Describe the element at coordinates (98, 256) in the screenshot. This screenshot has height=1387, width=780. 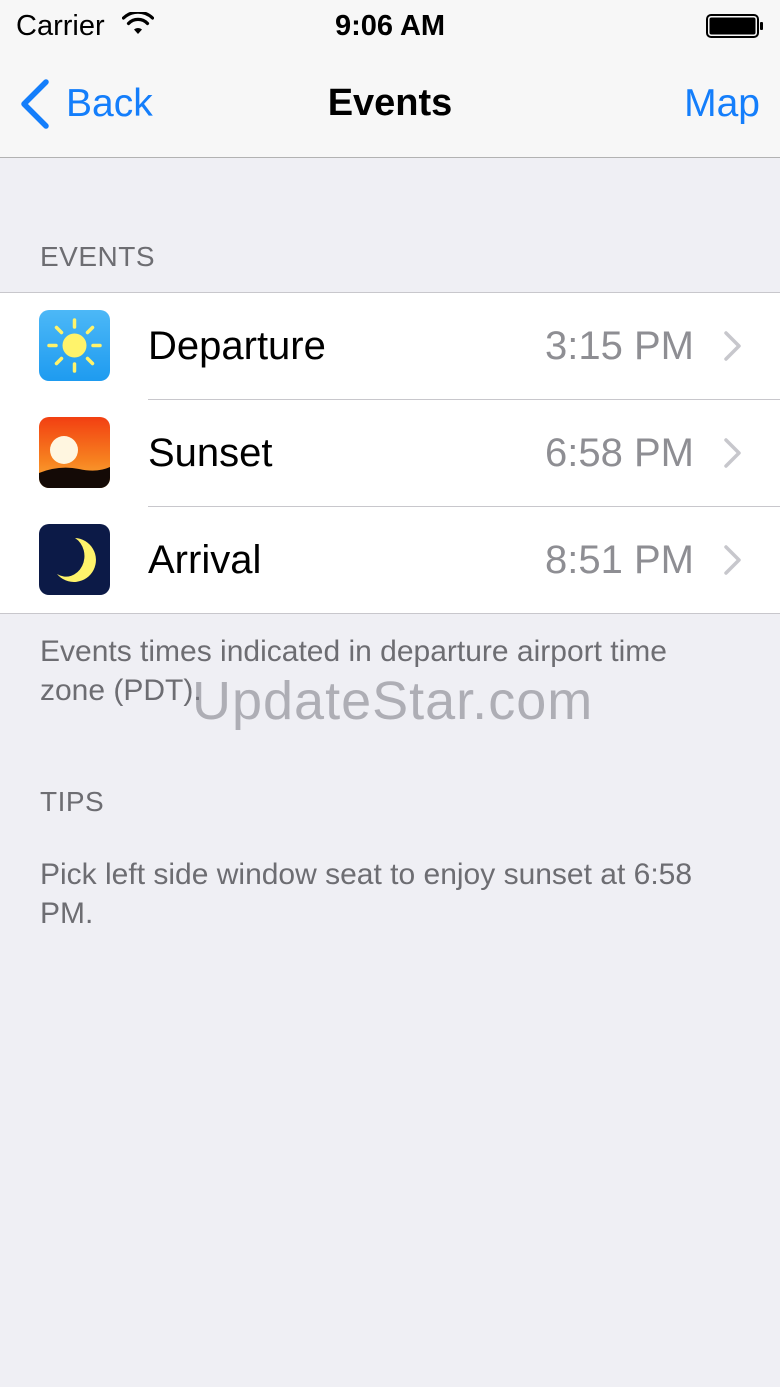
I see `events-section-header: EVENTS` at that location.